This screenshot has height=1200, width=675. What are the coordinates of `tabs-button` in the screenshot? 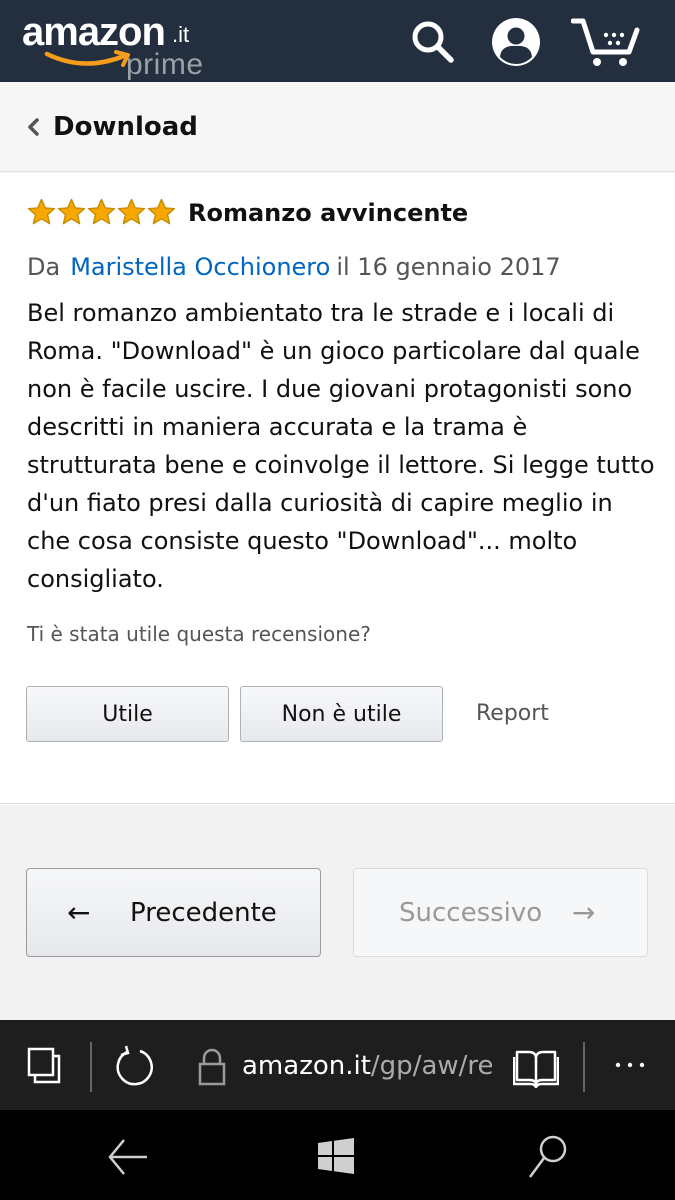 It's located at (45, 1066).